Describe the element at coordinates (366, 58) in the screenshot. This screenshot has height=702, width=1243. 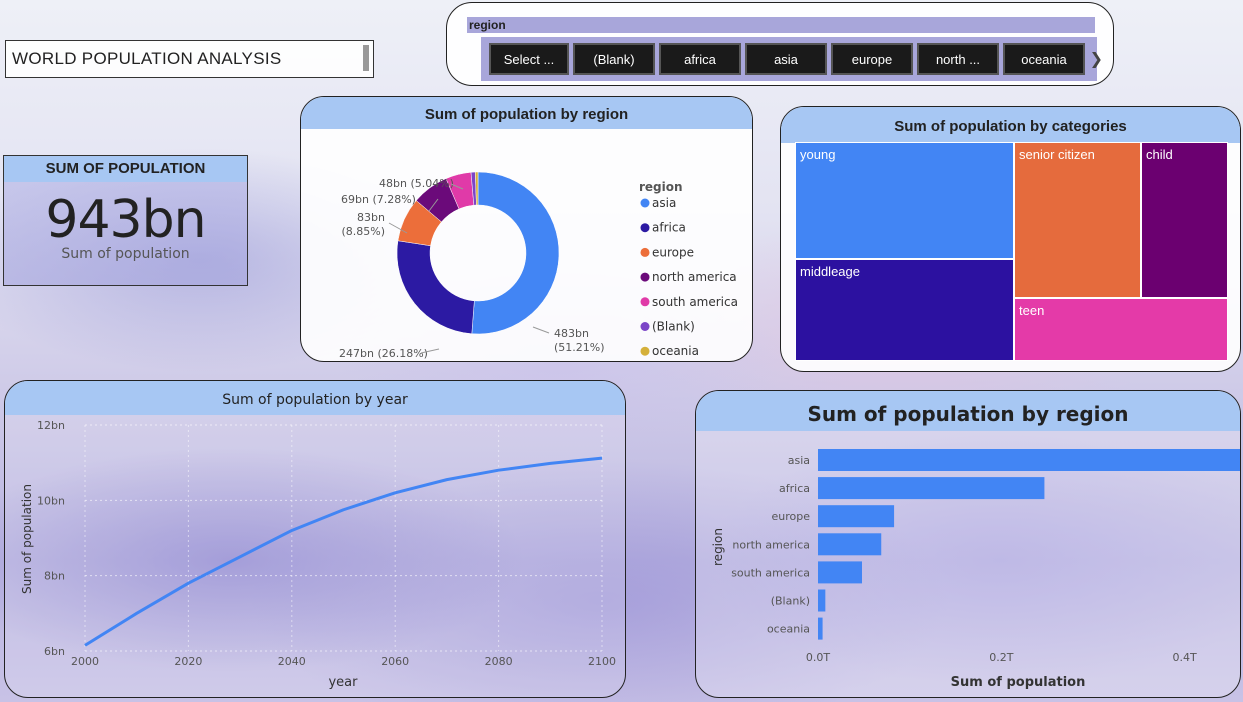
I see `title-scrollbar` at that location.